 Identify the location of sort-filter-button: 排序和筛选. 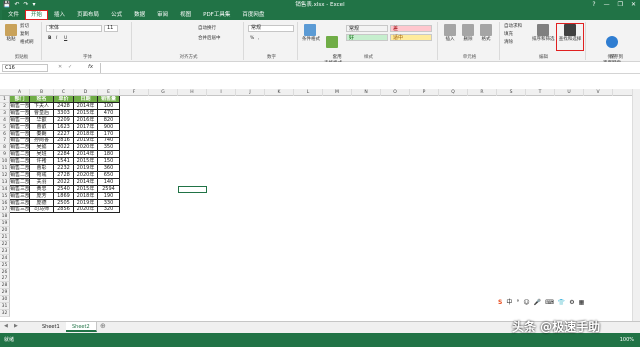
(543, 33).